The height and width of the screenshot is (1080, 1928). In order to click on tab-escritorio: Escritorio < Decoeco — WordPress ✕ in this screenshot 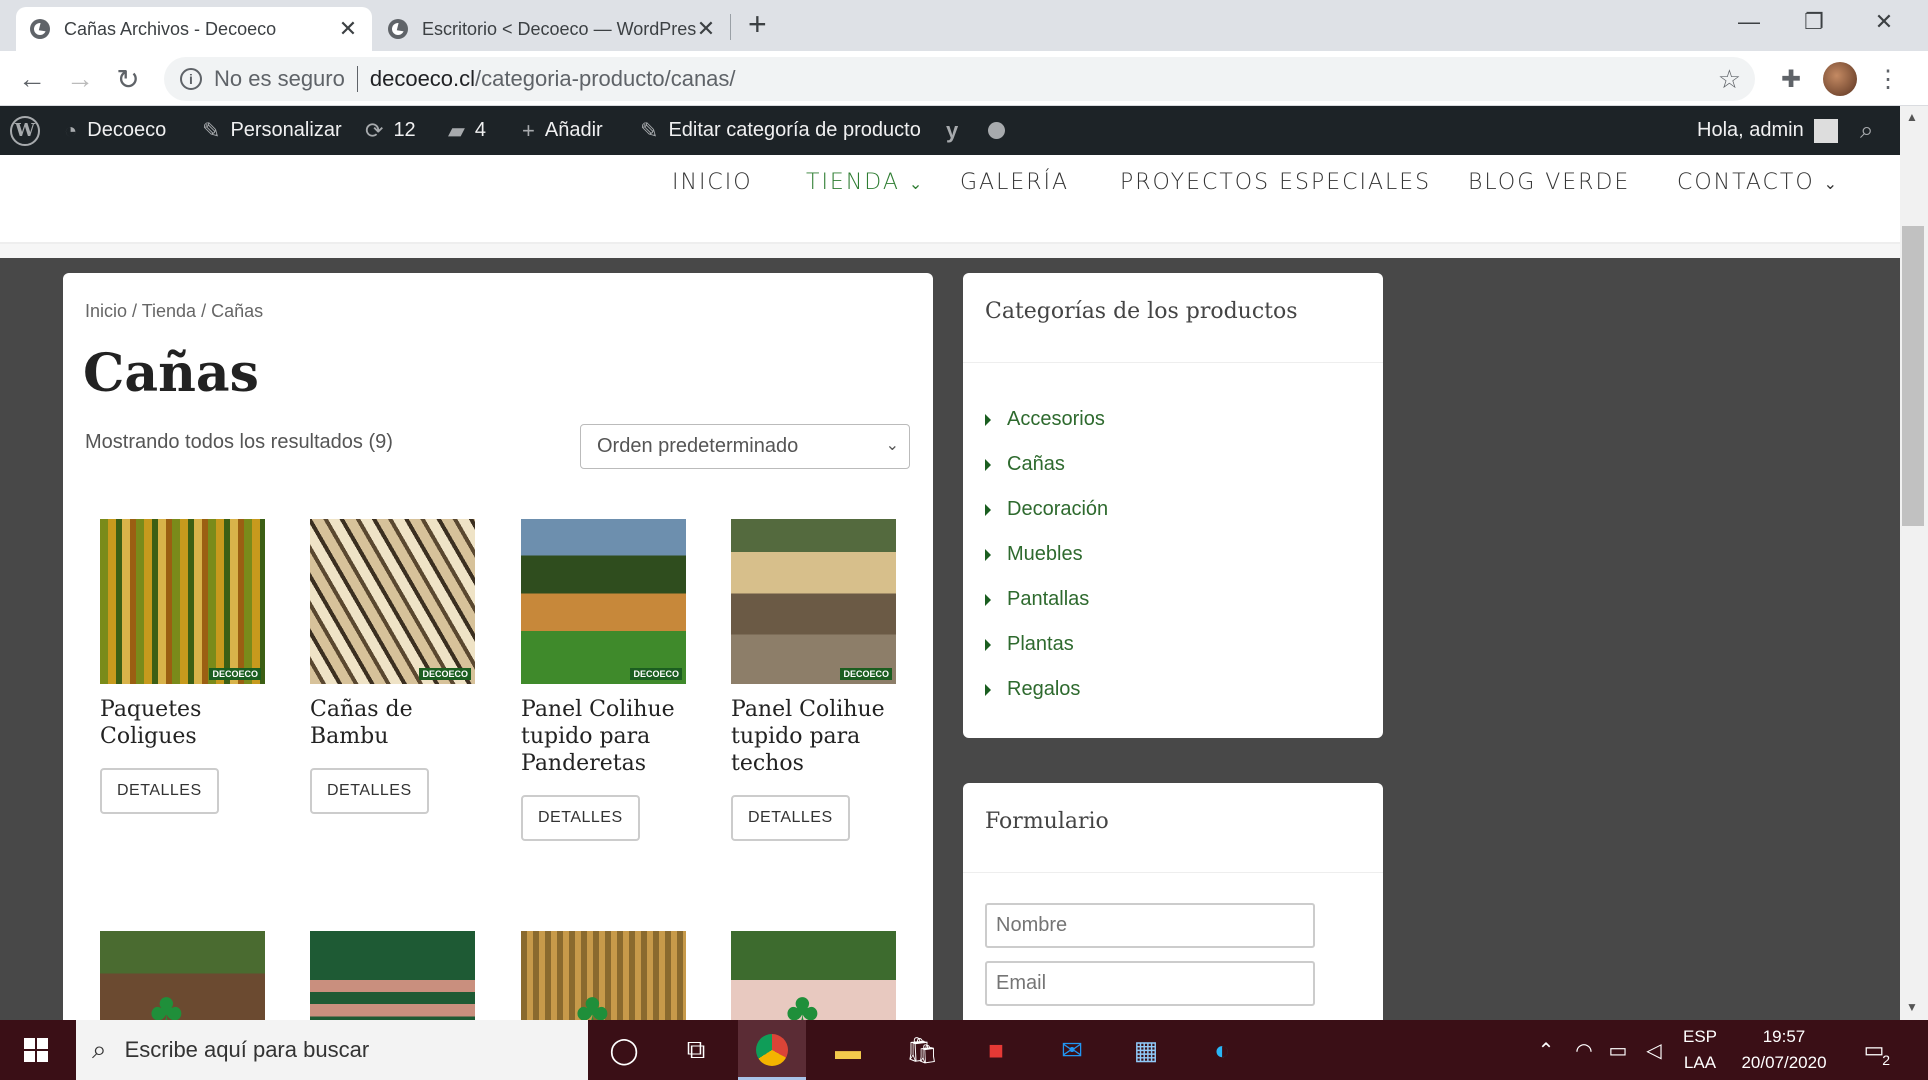, I will do `click(552, 29)`.